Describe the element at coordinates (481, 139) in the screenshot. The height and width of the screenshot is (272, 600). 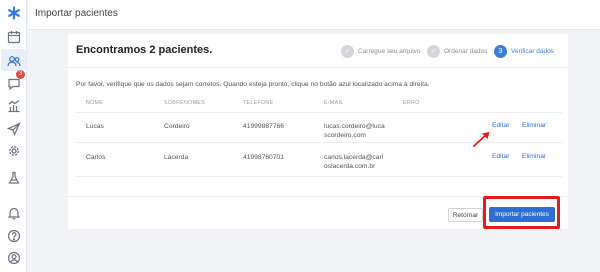
I see `annotation-arrow-icon` at that location.